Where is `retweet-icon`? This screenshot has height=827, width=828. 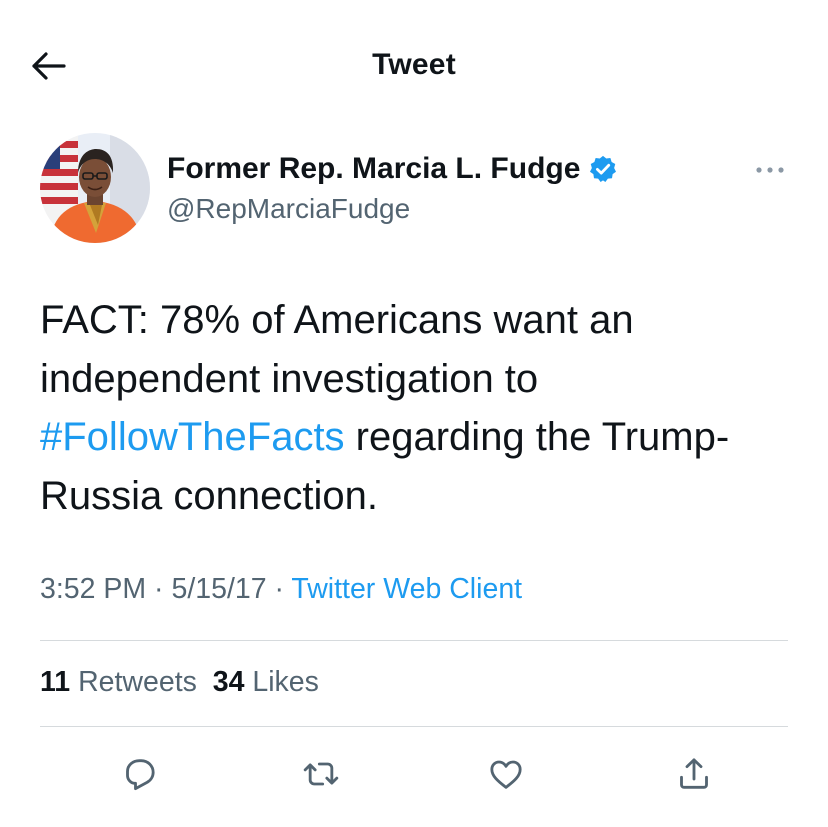 retweet-icon is located at coordinates (321, 774).